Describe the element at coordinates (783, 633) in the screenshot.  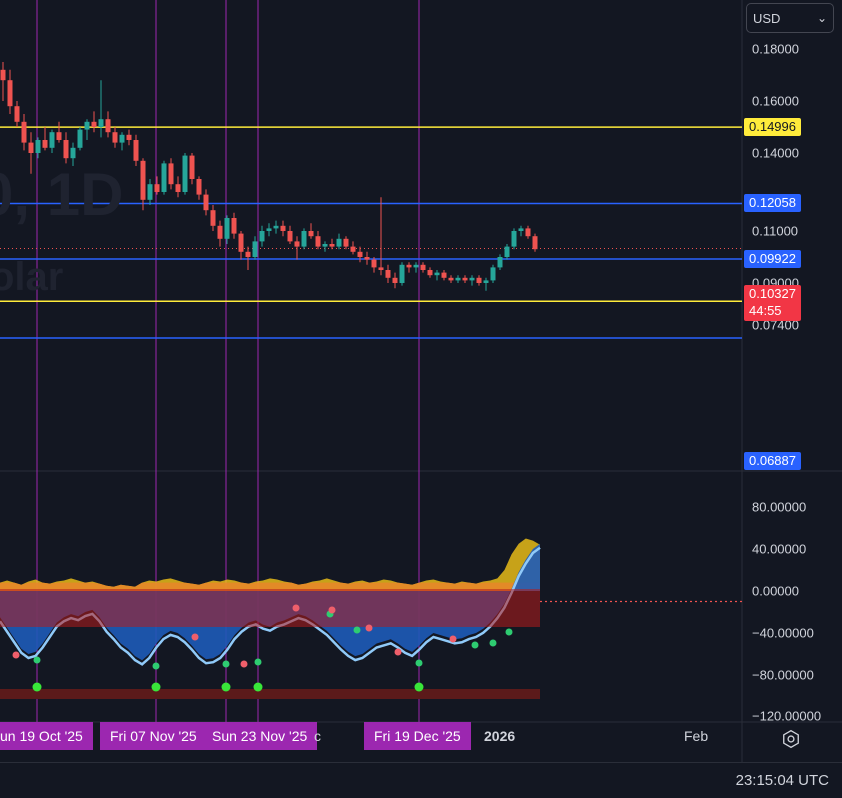
I see `osc-tick: −40.00000` at that location.